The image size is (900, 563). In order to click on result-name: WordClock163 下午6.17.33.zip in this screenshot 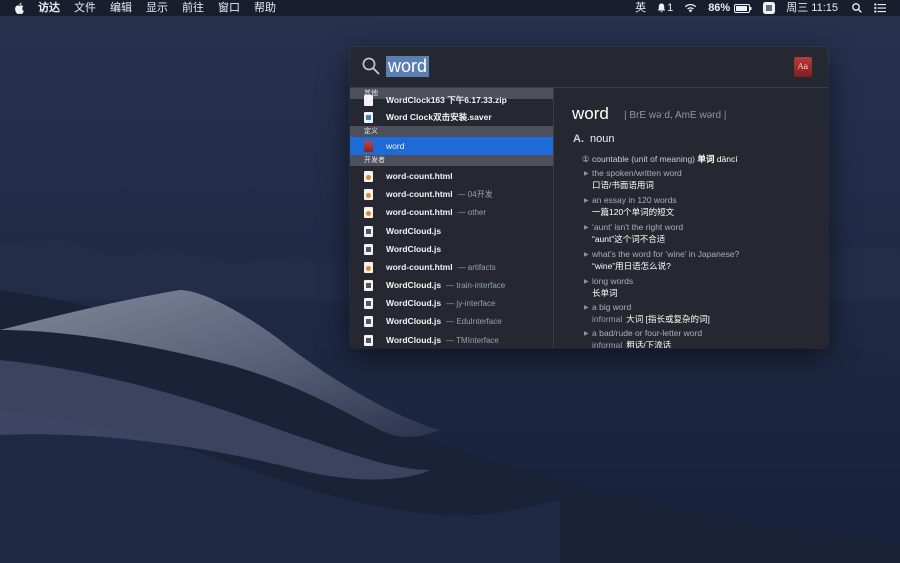, I will do `click(446, 100)`.